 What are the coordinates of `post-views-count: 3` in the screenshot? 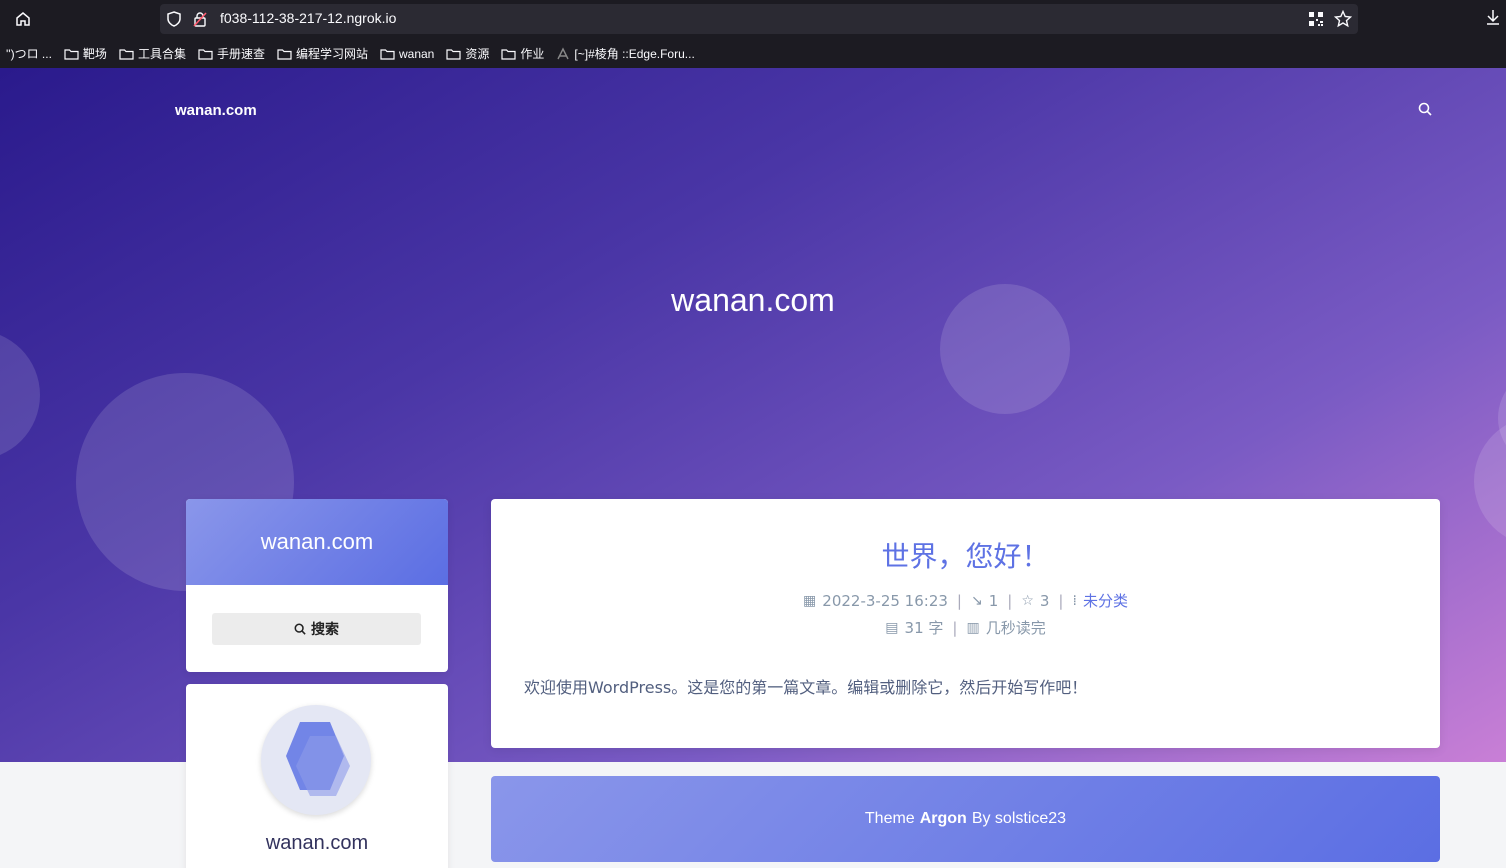 It's located at (1044, 600).